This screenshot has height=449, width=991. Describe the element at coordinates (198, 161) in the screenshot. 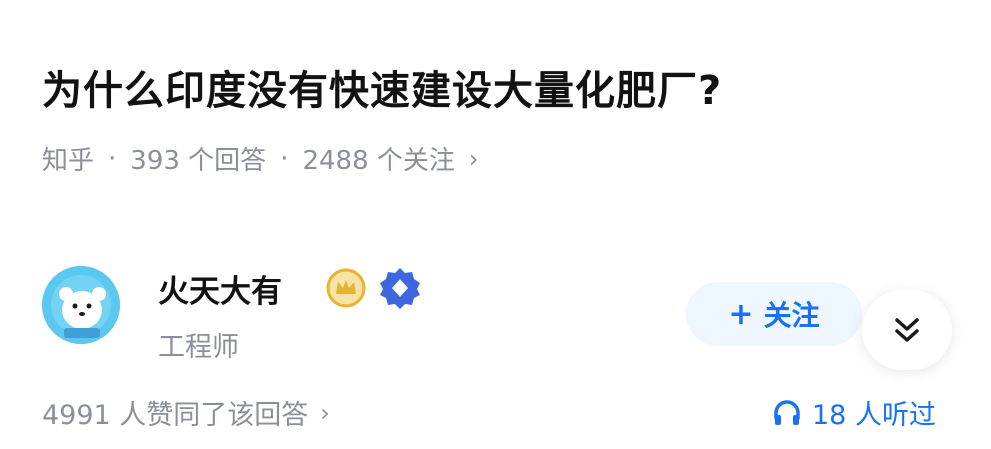

I see `answer-count: 393 个回答` at that location.